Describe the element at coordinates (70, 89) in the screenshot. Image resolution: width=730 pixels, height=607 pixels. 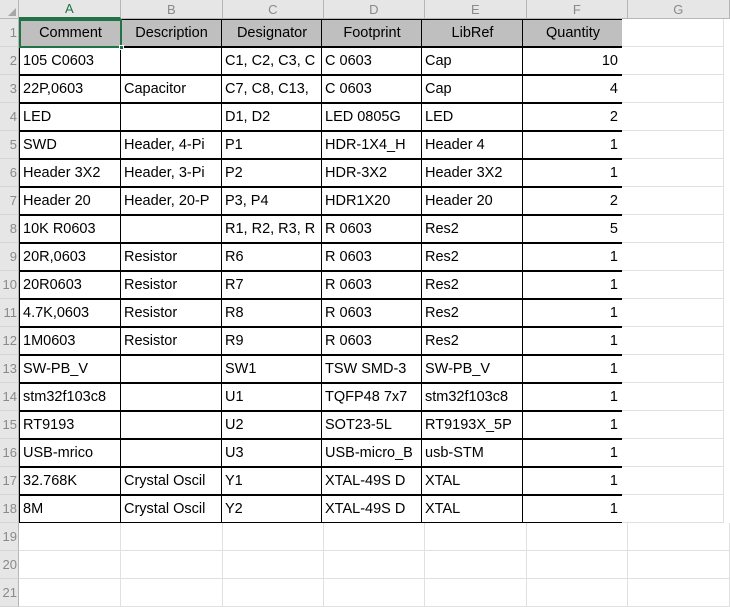
I see `table-cell: 22P,0603` at that location.